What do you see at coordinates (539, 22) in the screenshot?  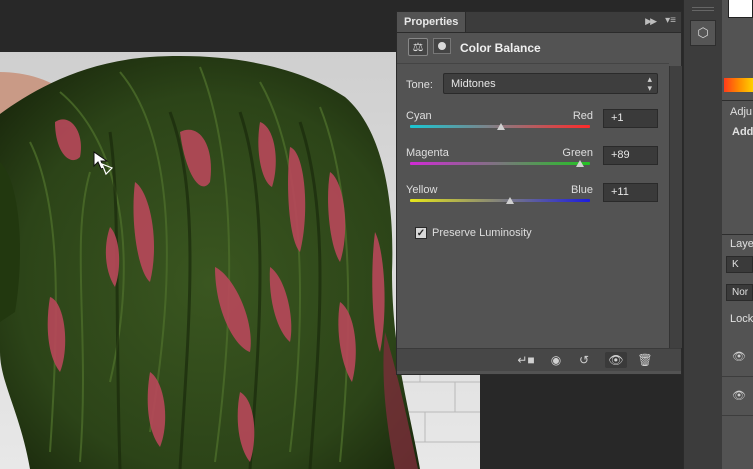 I see `panel-tab-bar: Properties ▶▶ ▾≡` at bounding box center [539, 22].